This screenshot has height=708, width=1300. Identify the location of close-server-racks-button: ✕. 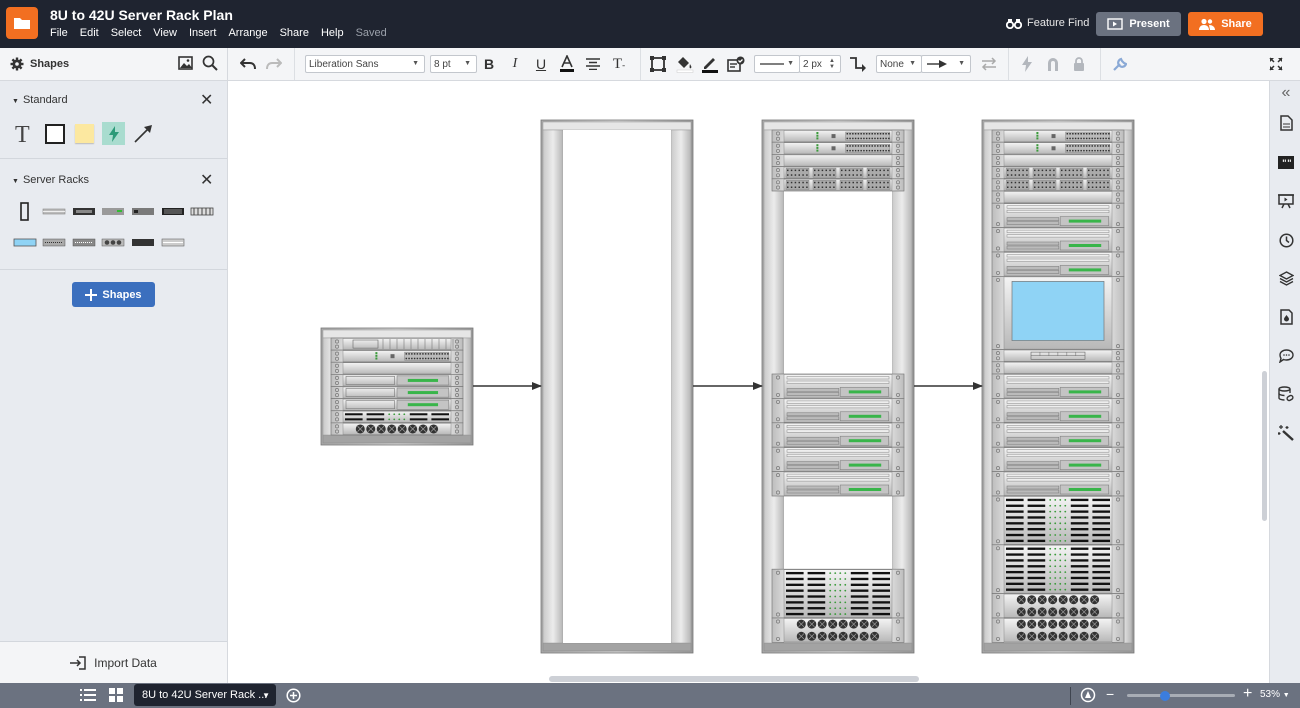
(206, 180).